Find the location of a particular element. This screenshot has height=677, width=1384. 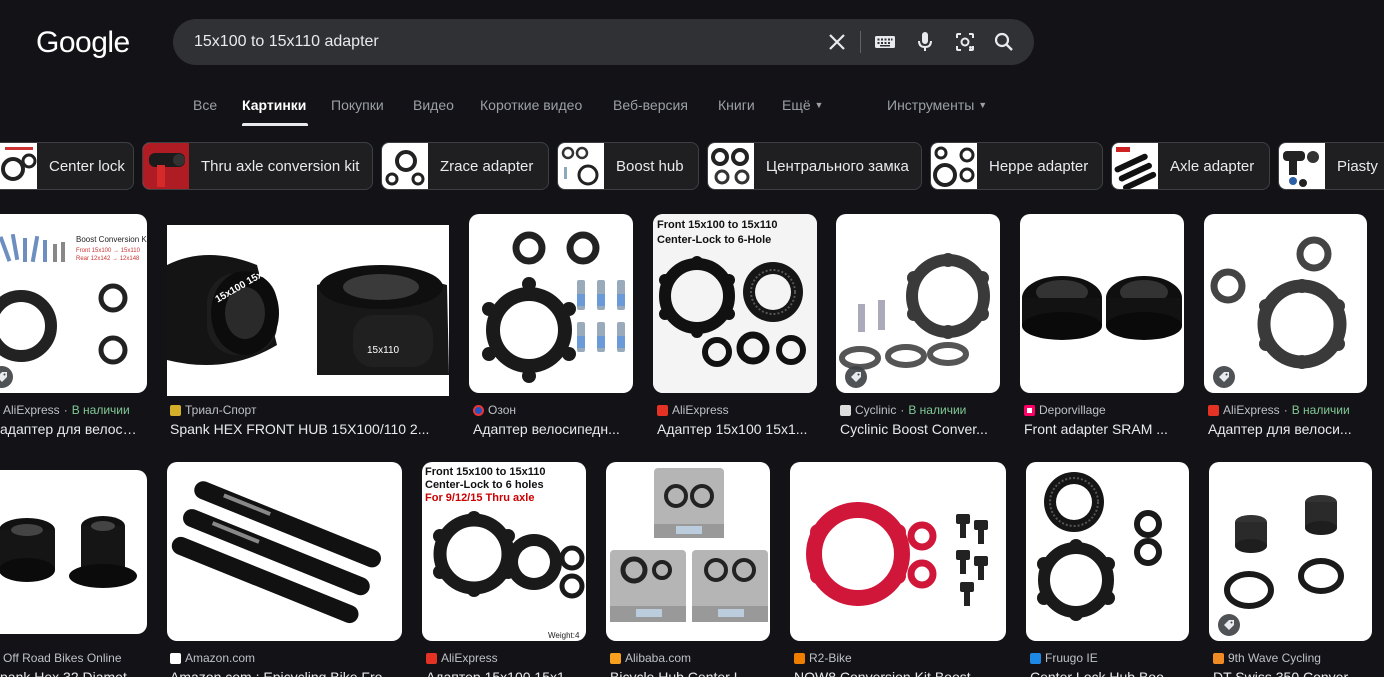

chip-zrace: Zrace adapter is located at coordinates (465, 166).